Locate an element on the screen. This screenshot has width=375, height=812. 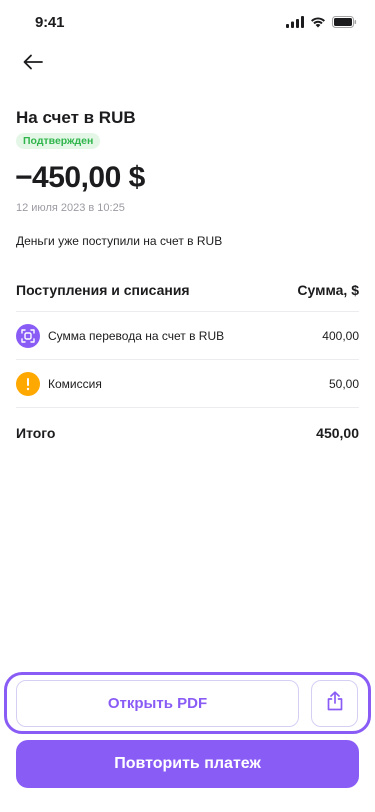
open-pdf-button: Открыть PDF is located at coordinates (157, 703).